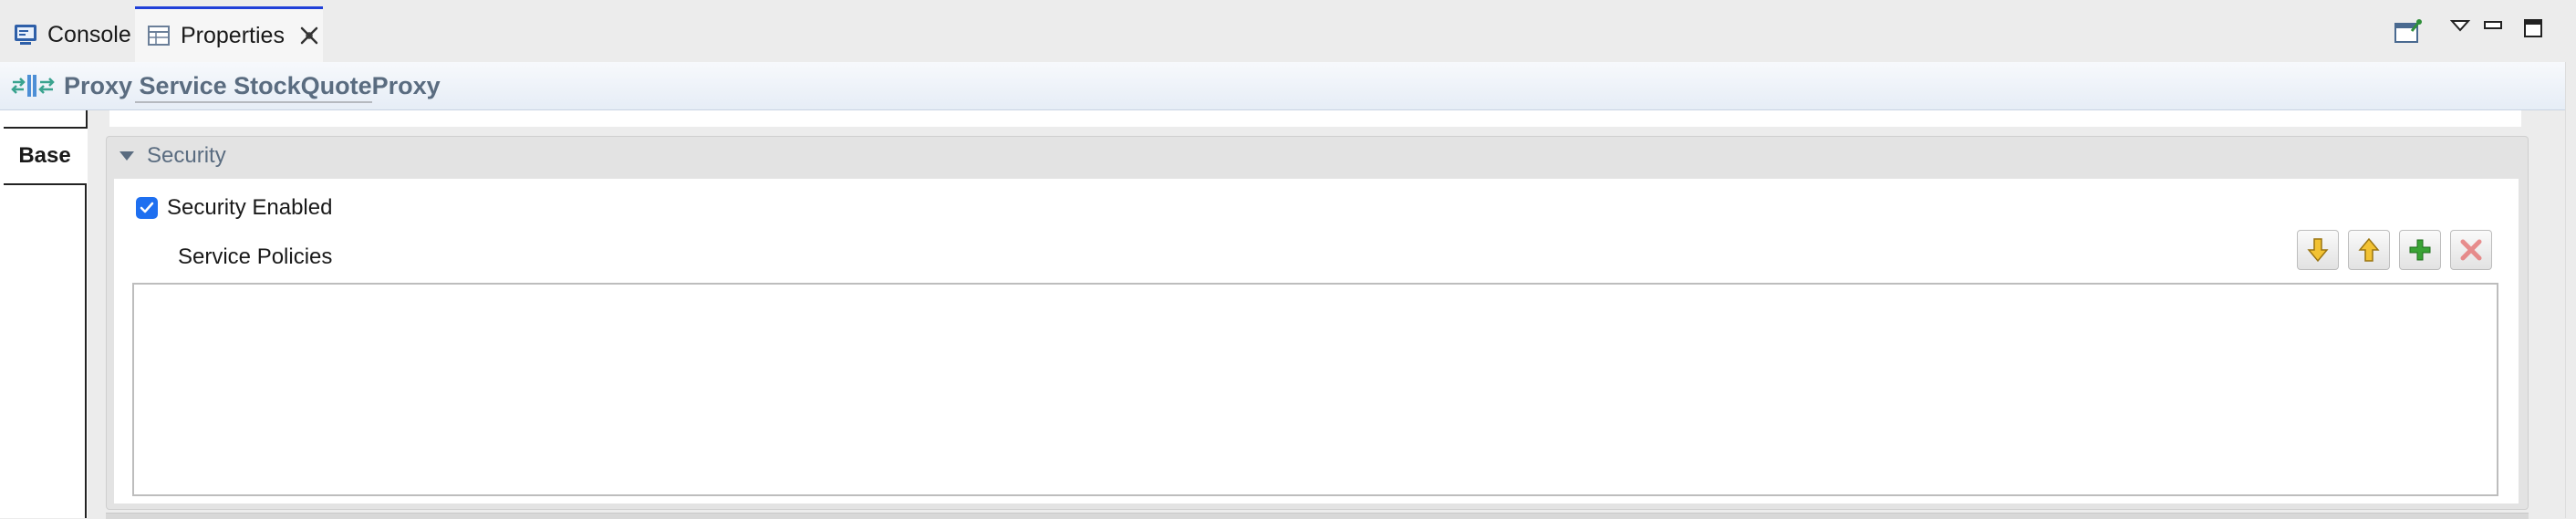 The width and height of the screenshot is (2576, 519). I want to click on security-section-header: Security, so click(1317, 156).